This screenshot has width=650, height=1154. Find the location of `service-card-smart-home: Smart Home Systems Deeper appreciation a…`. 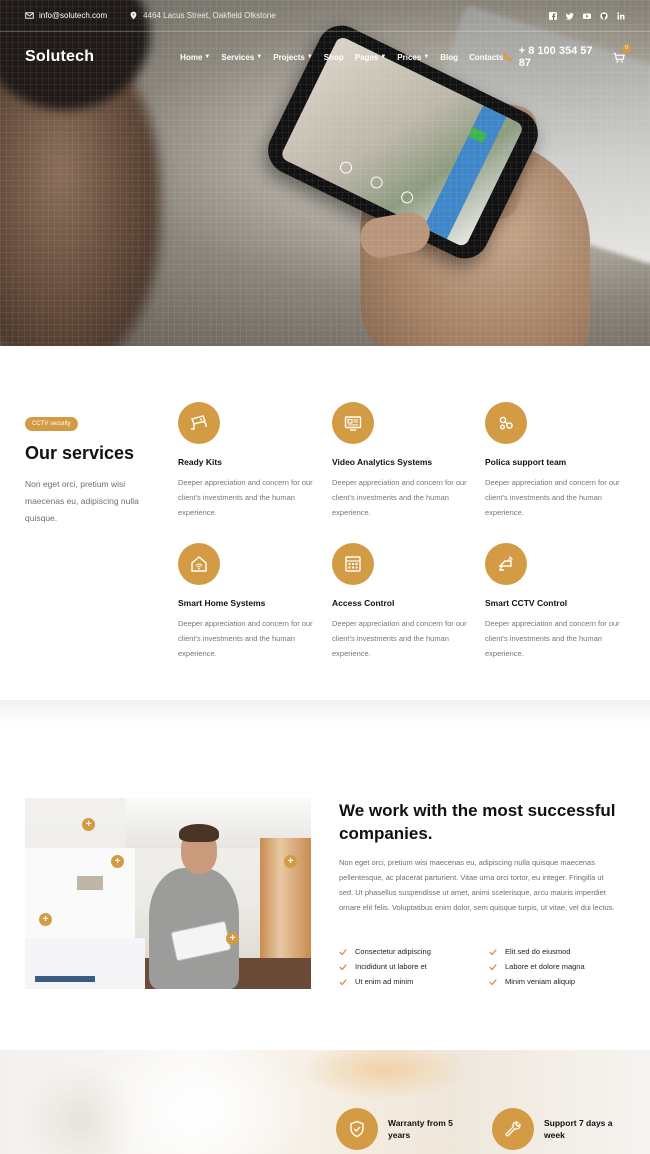

service-card-smart-home: Smart Home Systems Deeper appreciation a… is located at coordinates (248, 602).